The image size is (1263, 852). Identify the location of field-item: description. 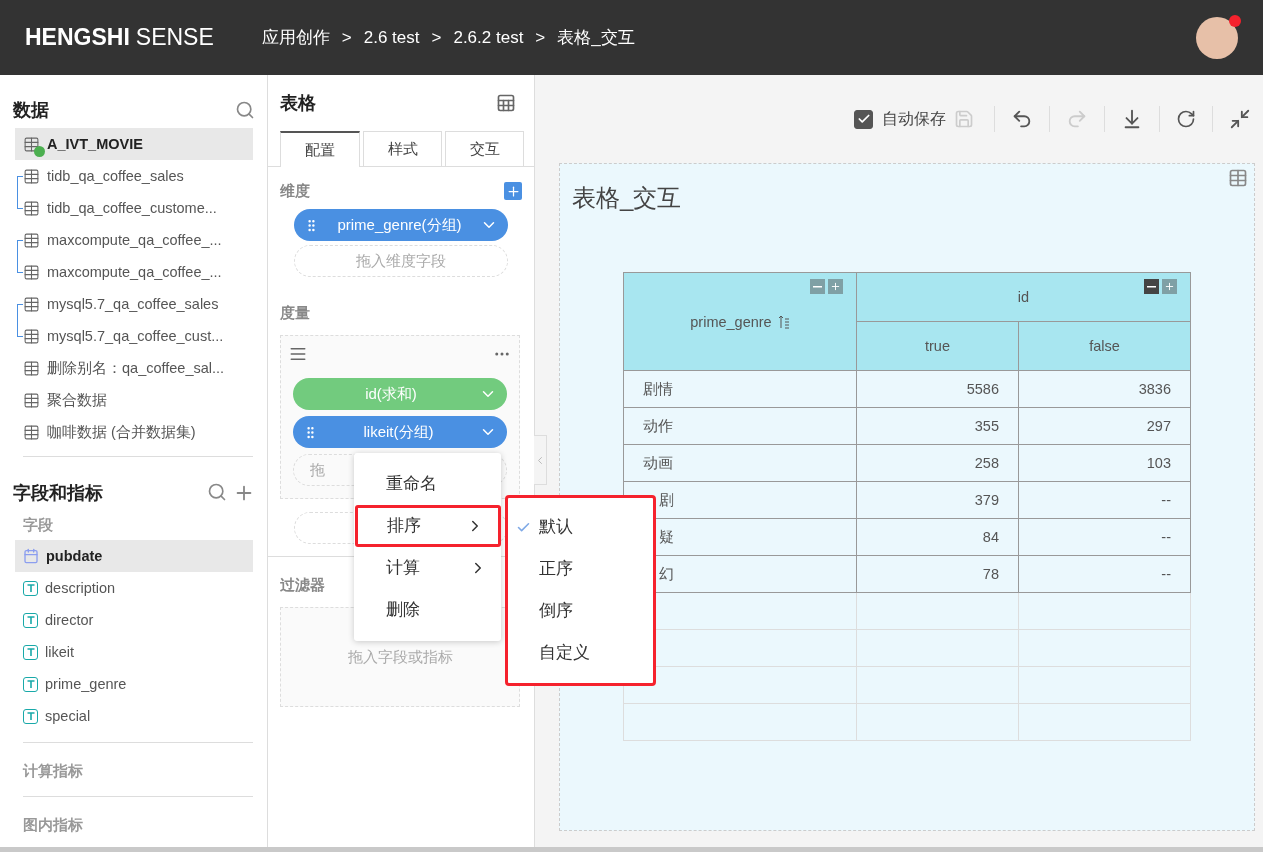
(134, 588).